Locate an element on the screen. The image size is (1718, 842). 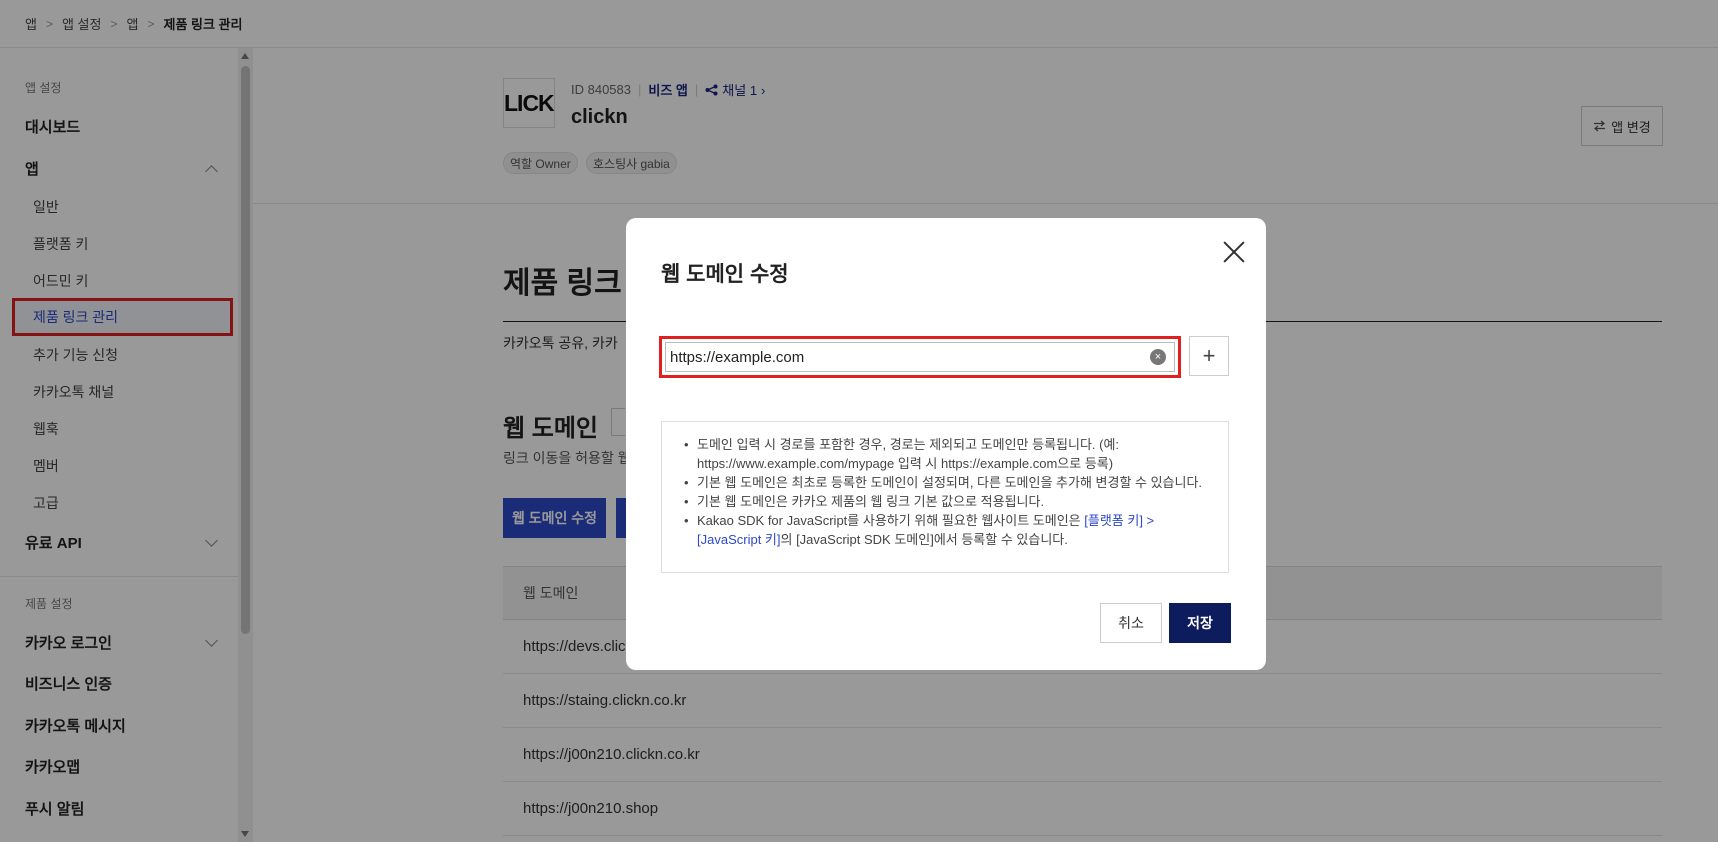
cancel-button: 취소 is located at coordinates (1131, 623).